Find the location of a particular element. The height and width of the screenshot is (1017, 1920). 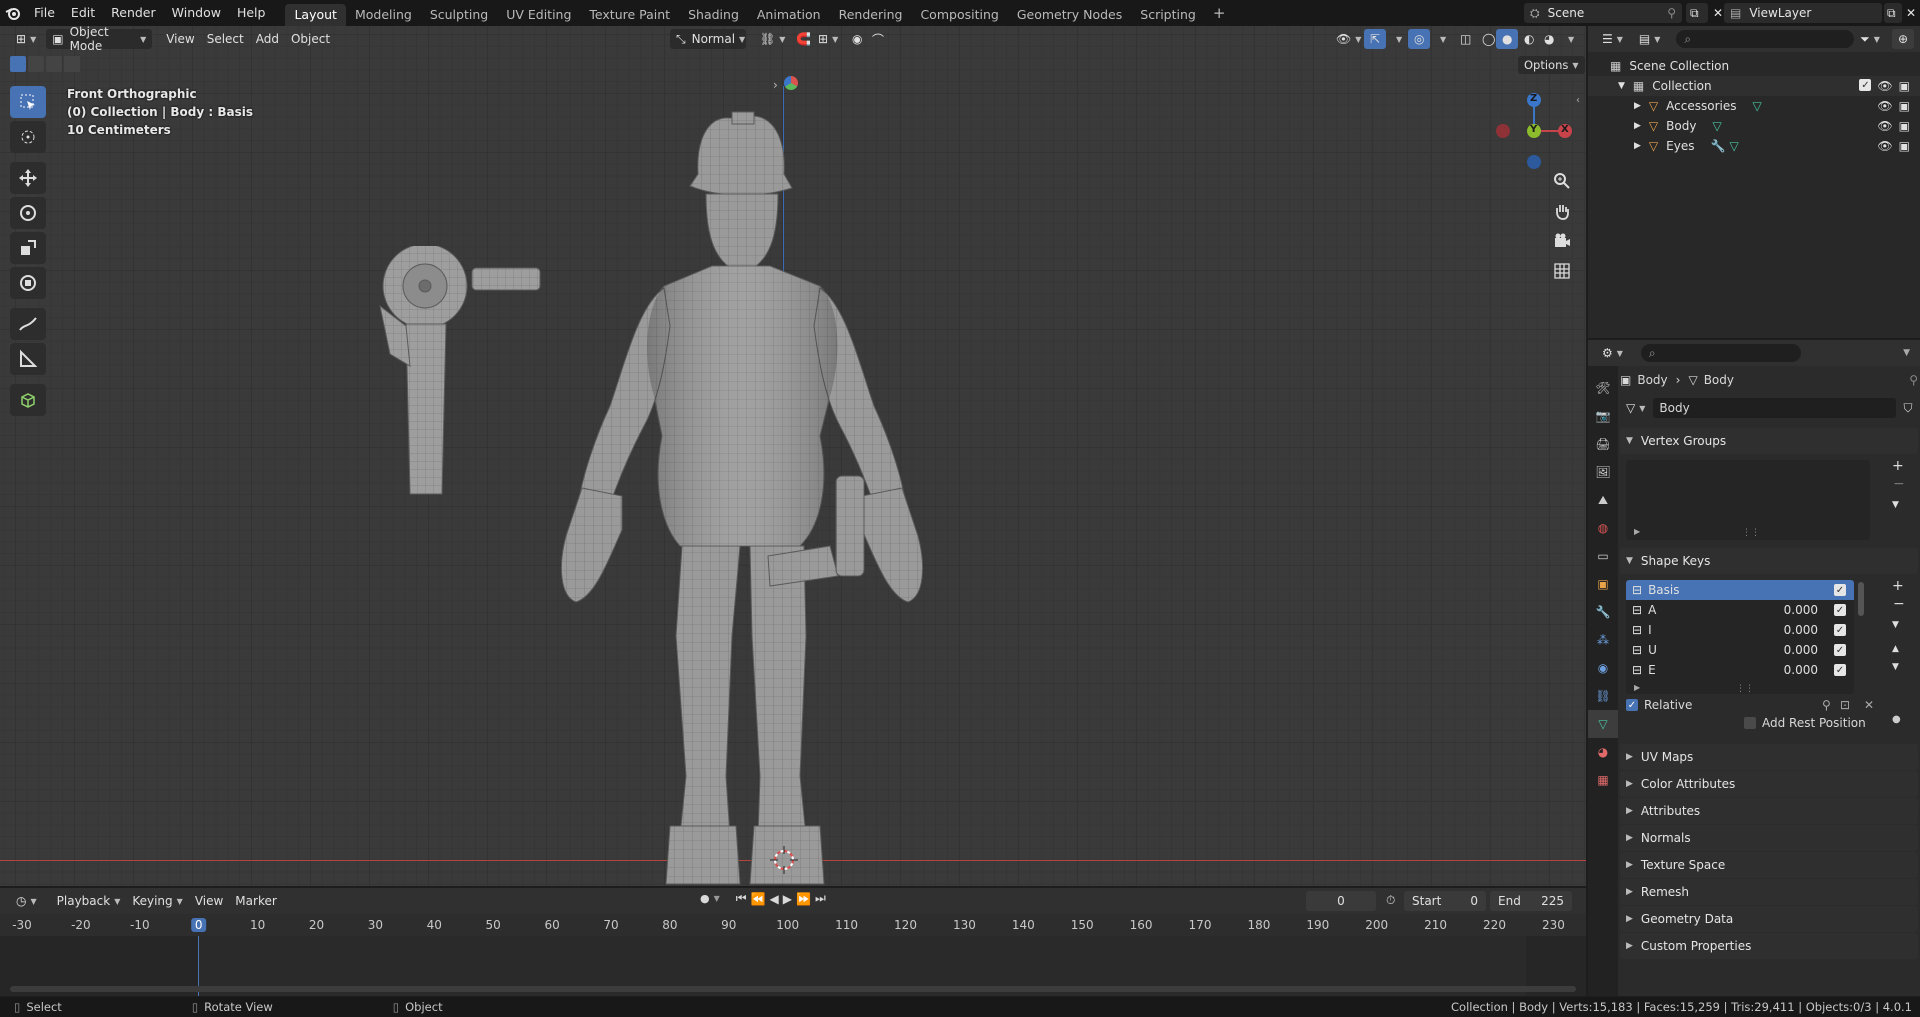

menu-help: Help is located at coordinates (251, 13).